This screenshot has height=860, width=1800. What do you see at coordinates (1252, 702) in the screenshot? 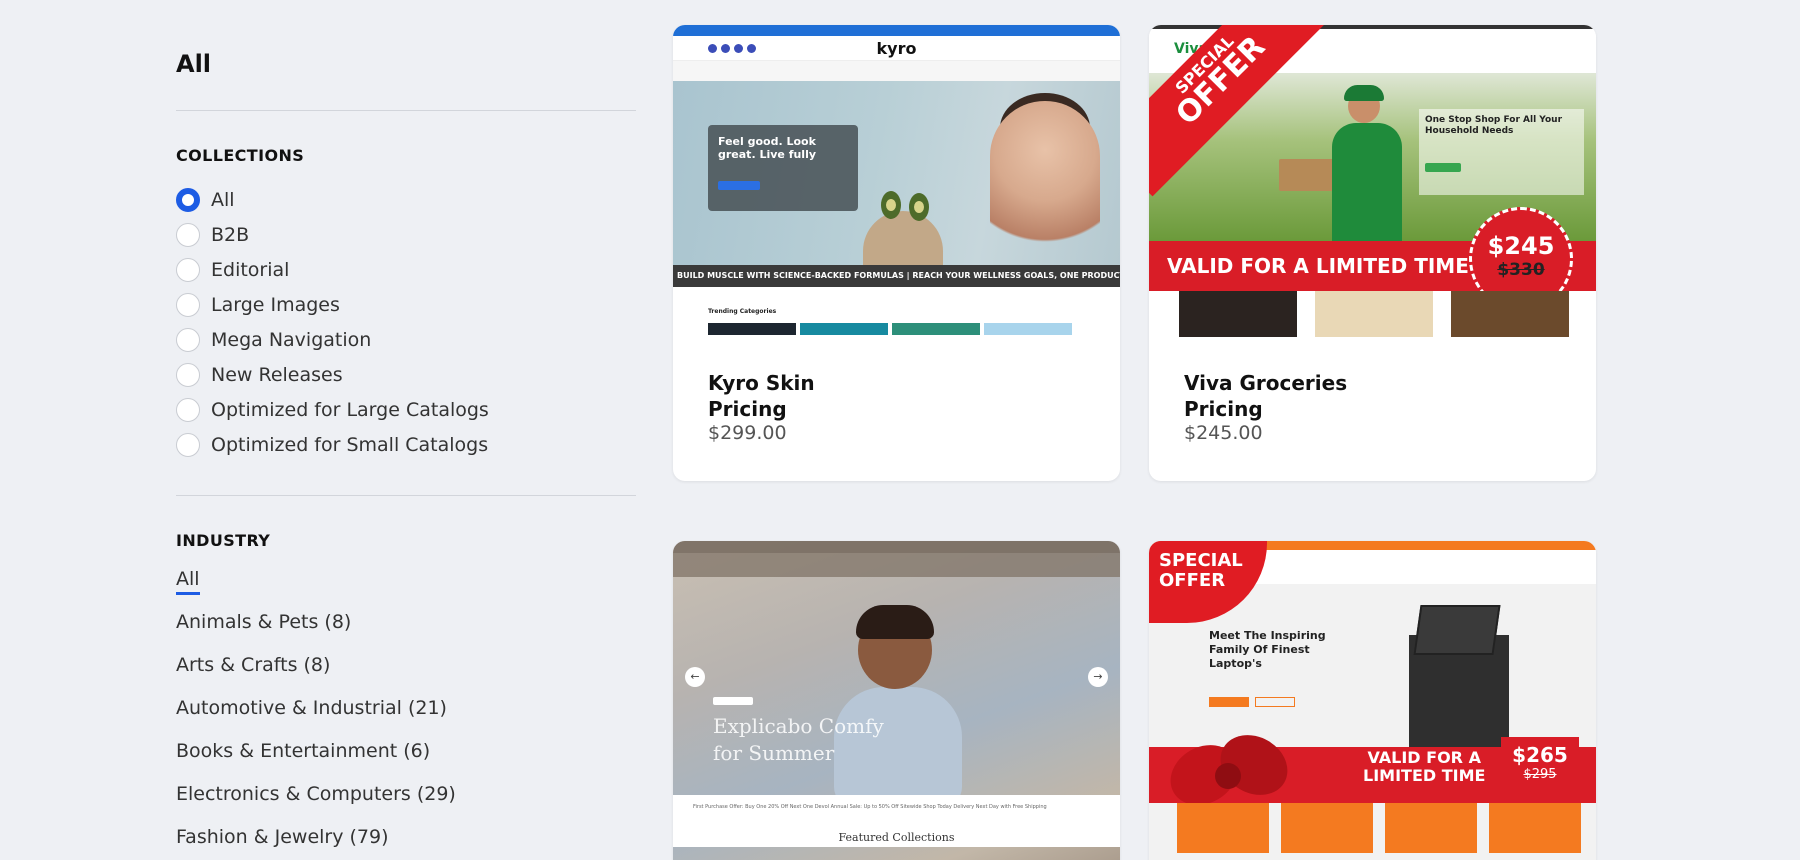
I see `preview-hero-buttons` at bounding box center [1252, 702].